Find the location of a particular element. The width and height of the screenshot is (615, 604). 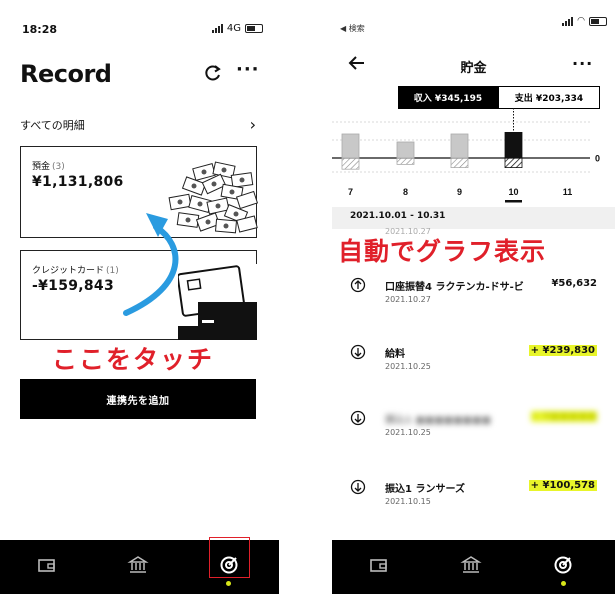

add-link-button: 連携先を追加 is located at coordinates (138, 399).